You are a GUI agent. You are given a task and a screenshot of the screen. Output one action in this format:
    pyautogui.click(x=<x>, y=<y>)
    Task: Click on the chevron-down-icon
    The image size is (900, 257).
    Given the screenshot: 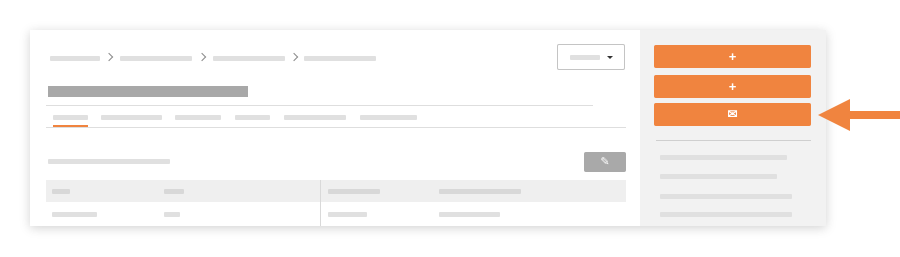 What is the action you would take?
    pyautogui.click(x=610, y=57)
    